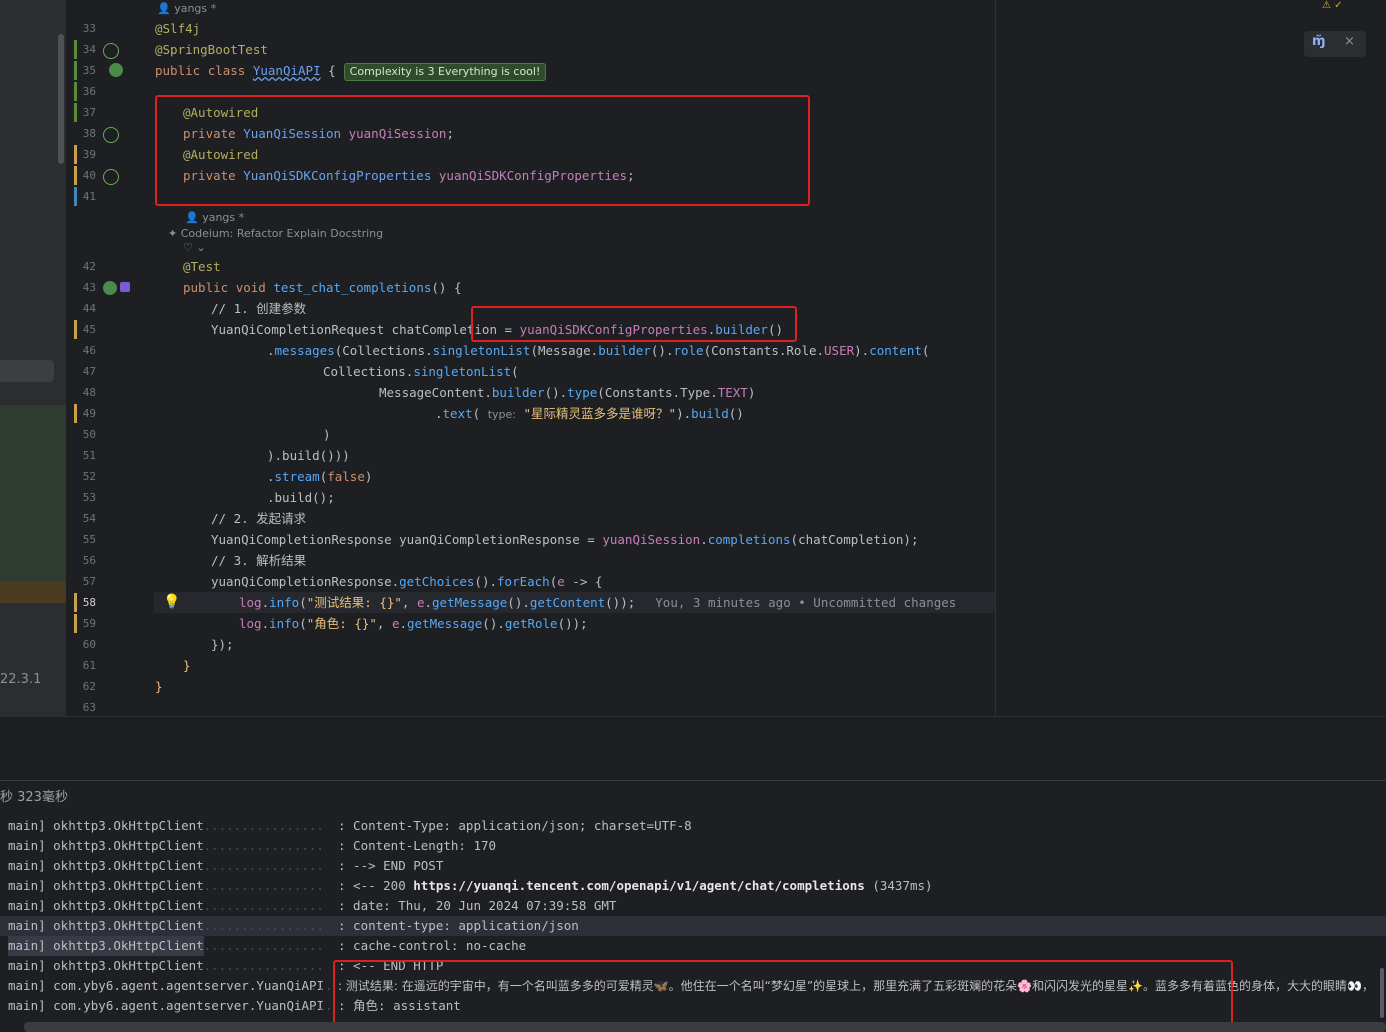 This screenshot has height=1032, width=1386. Describe the element at coordinates (307, 233) in the screenshot. I see `codeium-explain: Explain` at that location.